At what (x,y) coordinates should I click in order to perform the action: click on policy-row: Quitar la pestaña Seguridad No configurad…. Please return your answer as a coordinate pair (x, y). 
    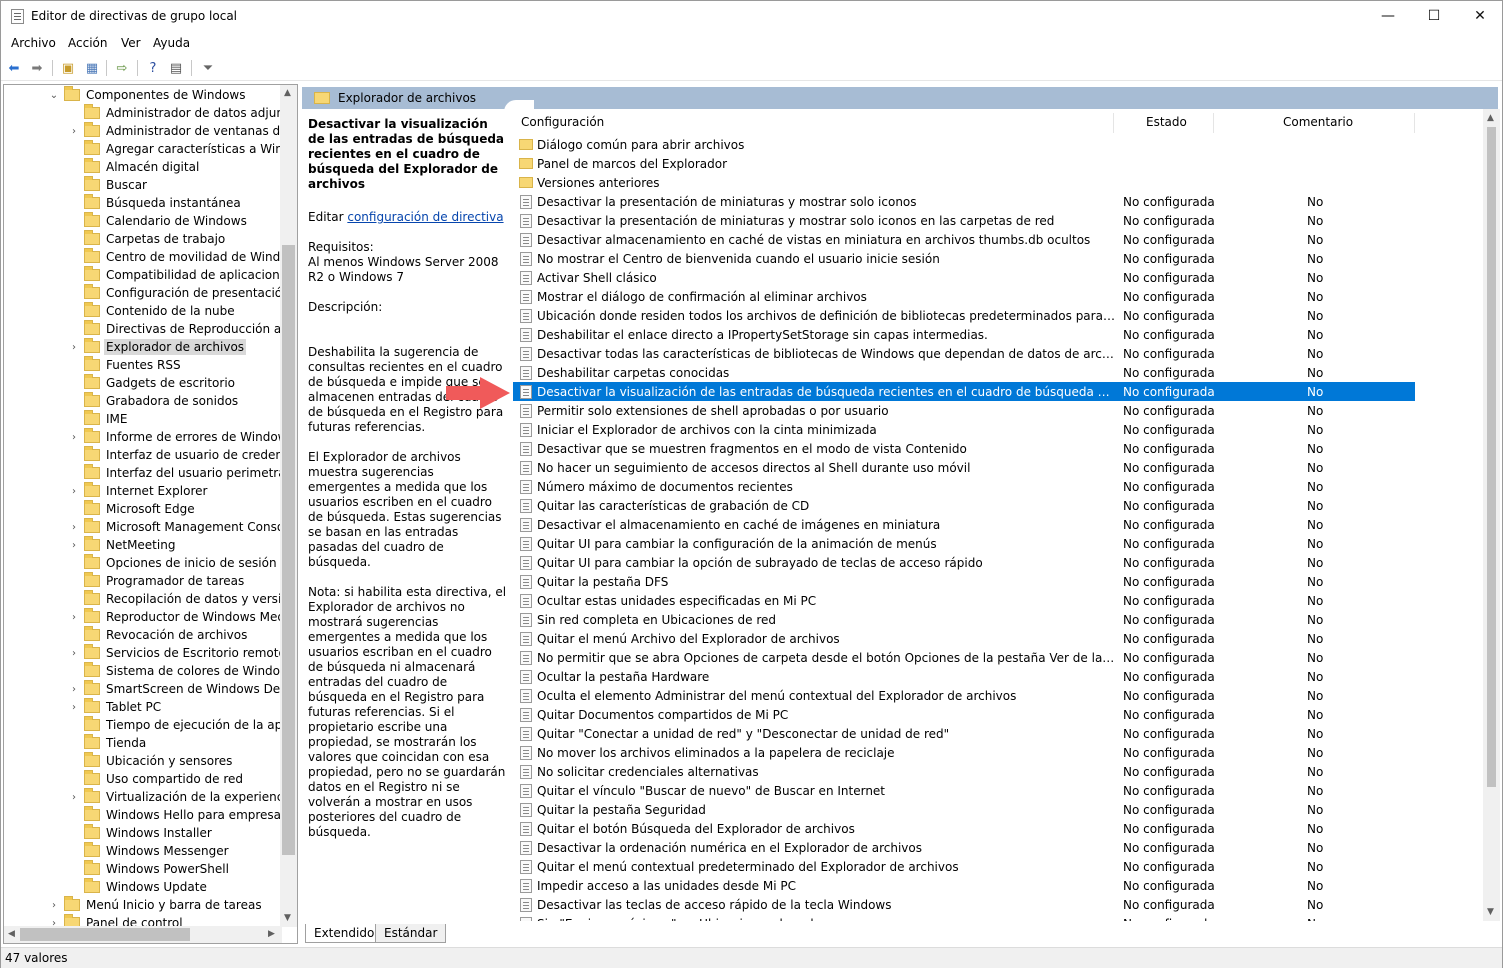
    Looking at the image, I should click on (964, 809).